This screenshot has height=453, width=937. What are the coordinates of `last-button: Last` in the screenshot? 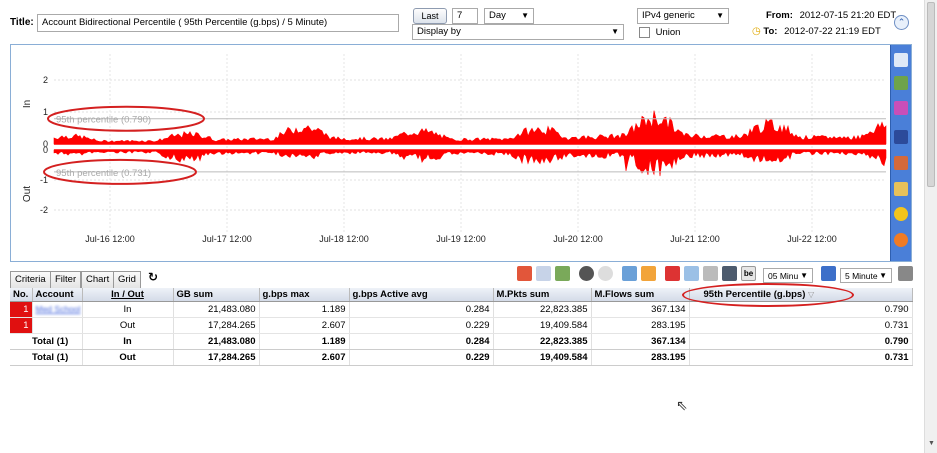 It's located at (430, 16).